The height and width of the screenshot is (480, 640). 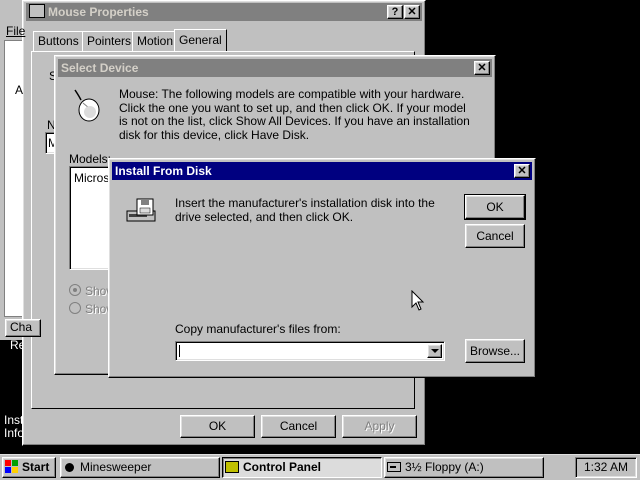 I want to click on menu-file-fragment: File, so click(x=15, y=31).